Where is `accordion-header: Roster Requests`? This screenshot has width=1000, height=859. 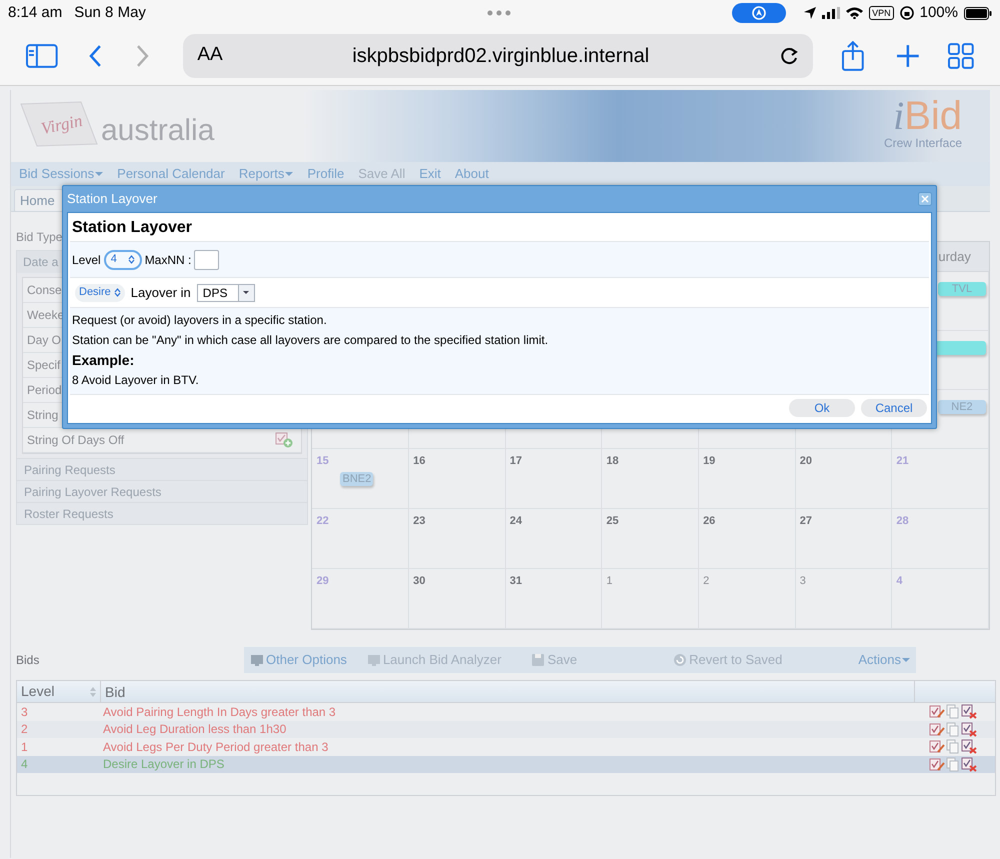
accordion-header: Roster Requests is located at coordinates (162, 514).